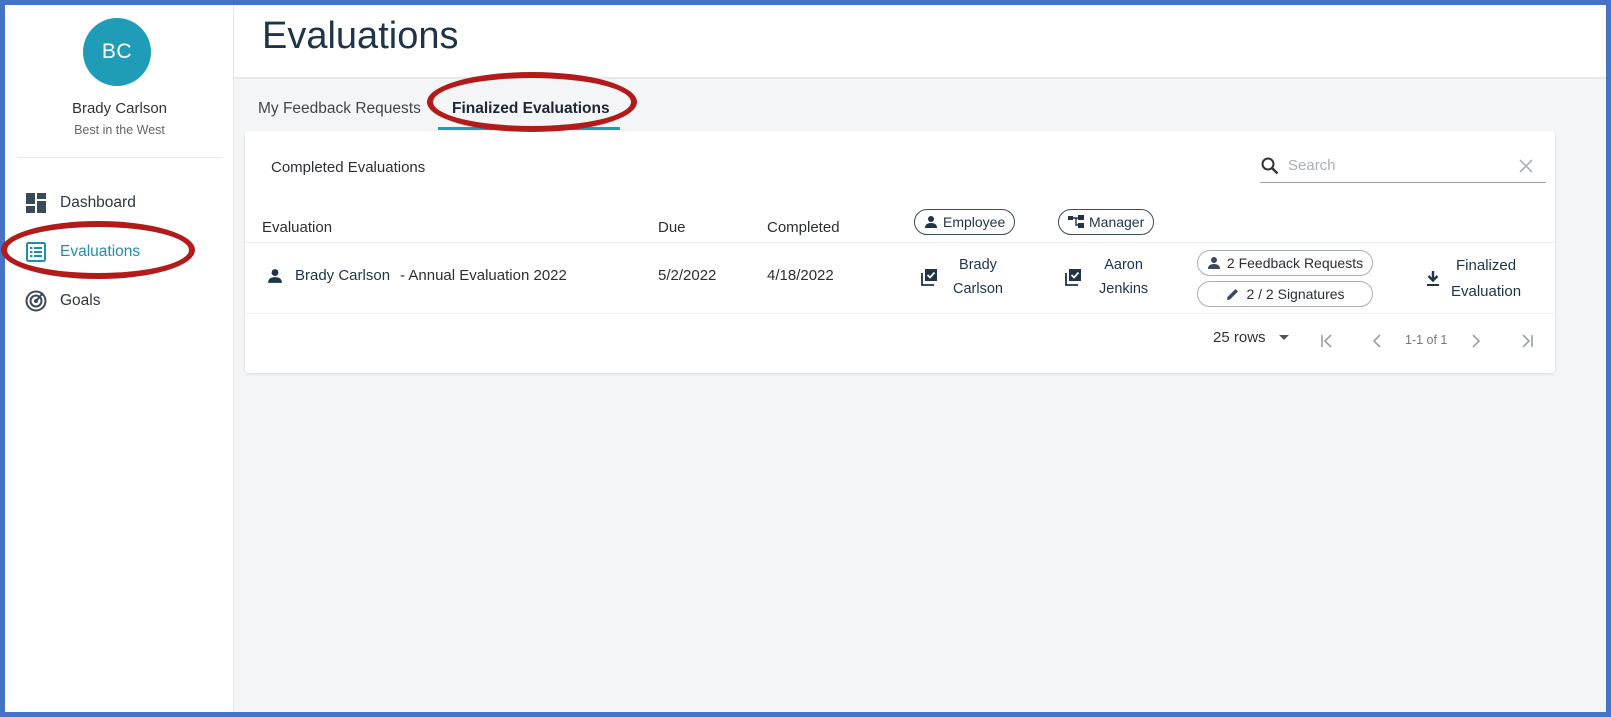 The image size is (1611, 717). Describe the element at coordinates (1124, 289) in the screenshot. I see `manager-last-name: Jenkins` at that location.